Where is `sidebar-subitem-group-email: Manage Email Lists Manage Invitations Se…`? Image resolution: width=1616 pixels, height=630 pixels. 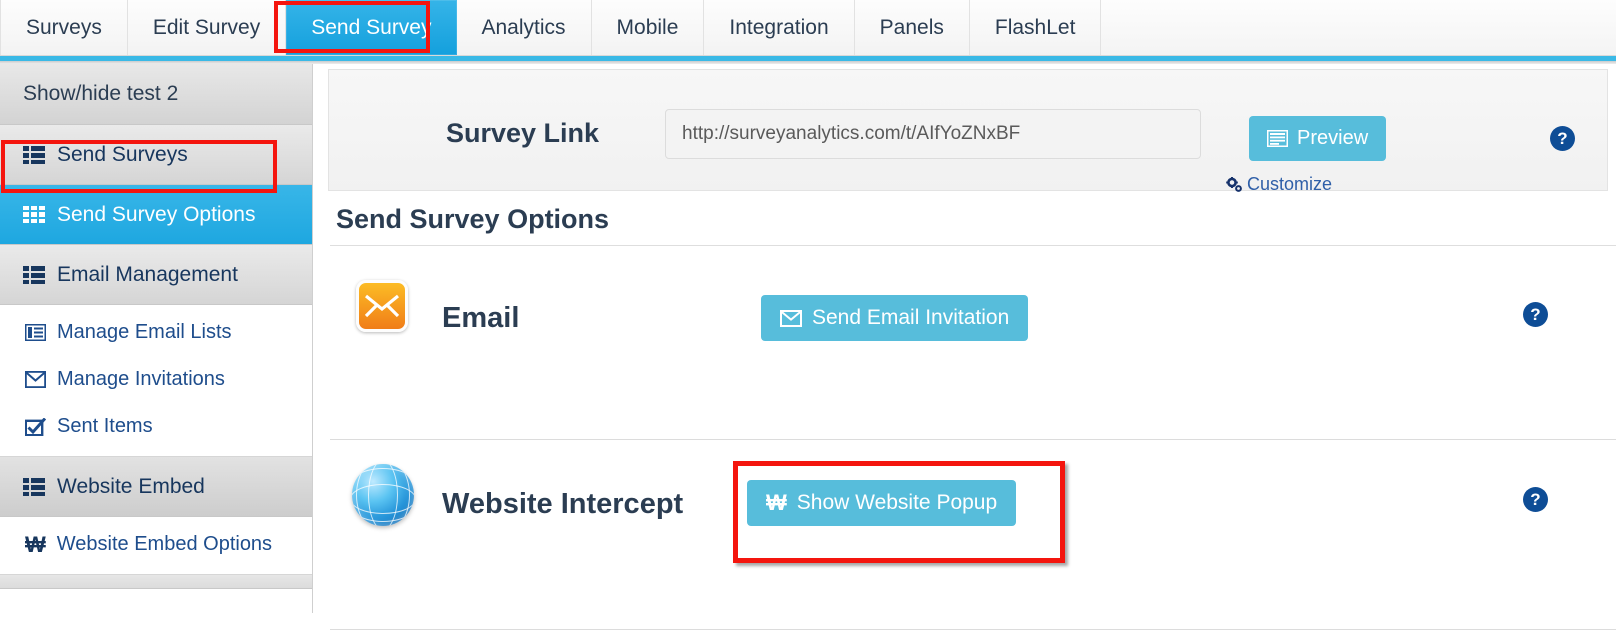 sidebar-subitem-group-email: Manage Email Lists Manage Invitations Se… is located at coordinates (156, 381).